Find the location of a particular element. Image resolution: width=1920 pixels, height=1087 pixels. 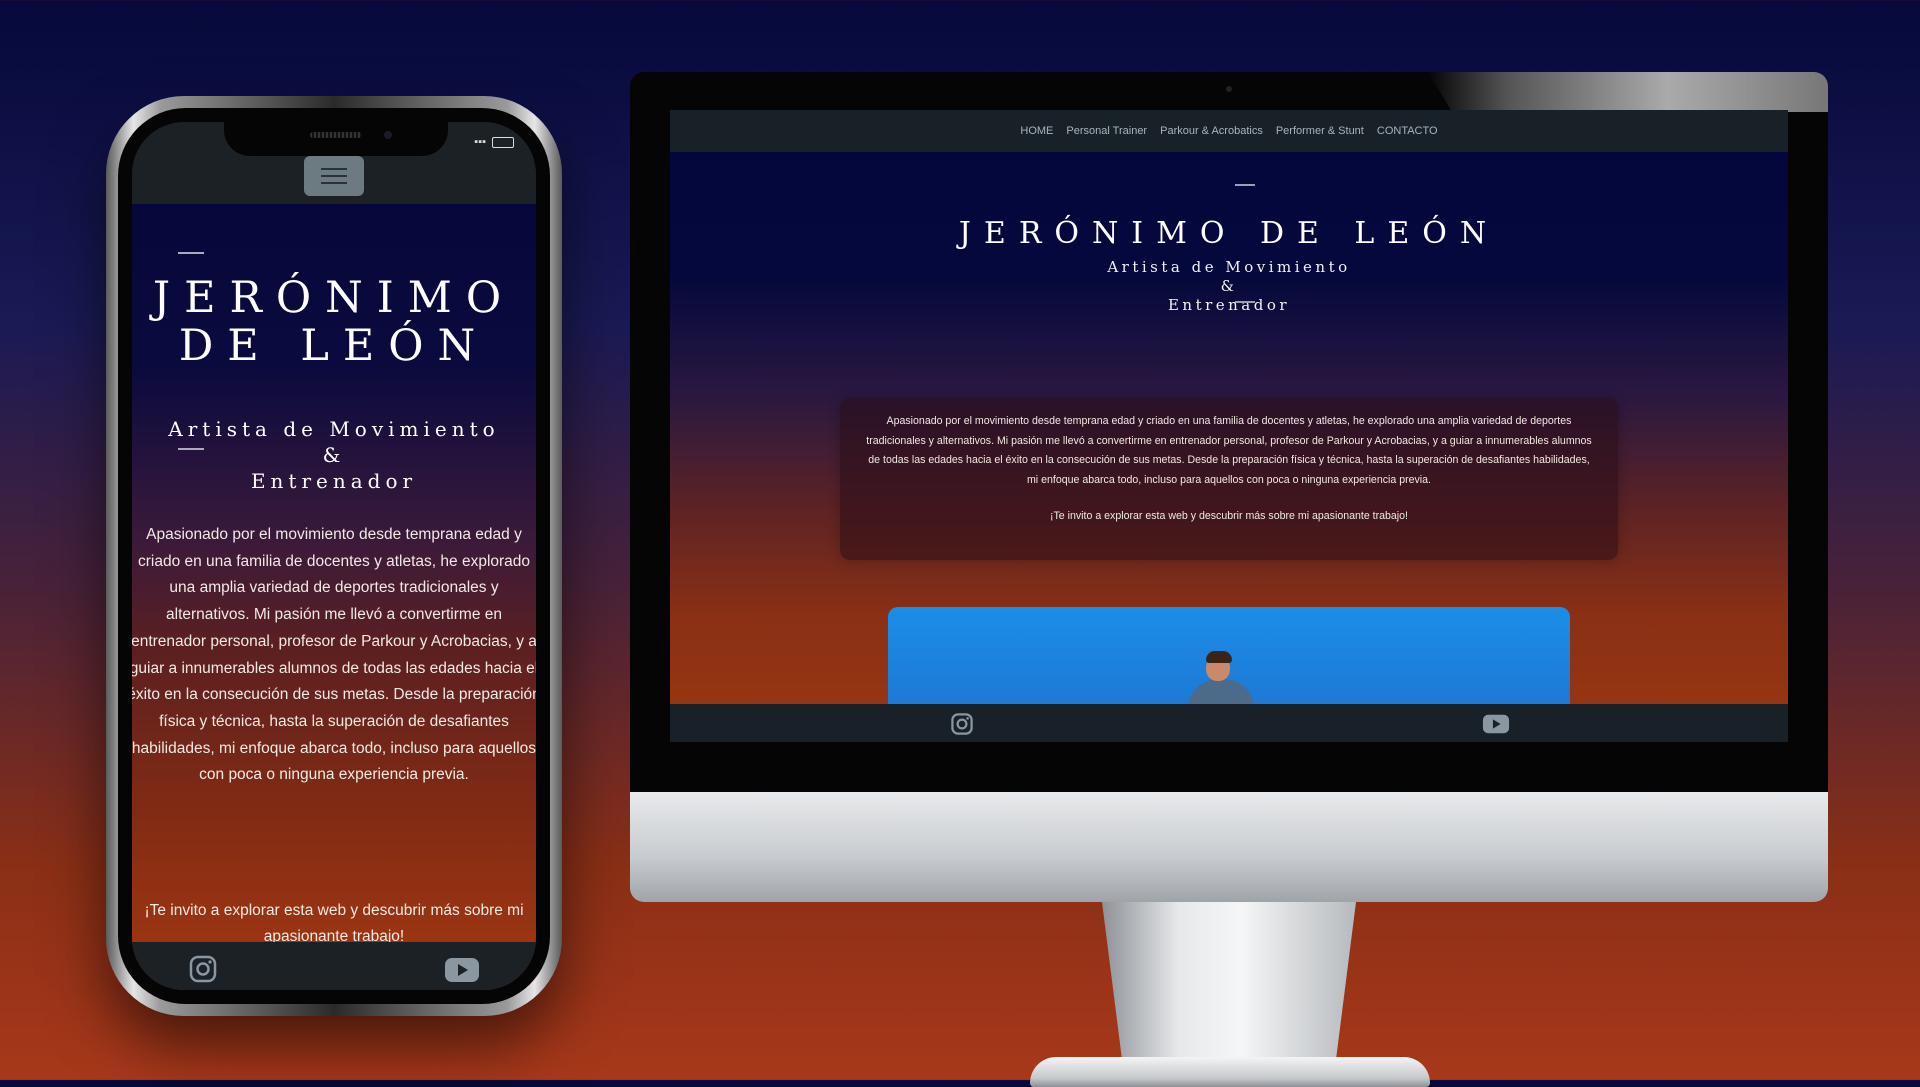

nav-personal-trainer: Personal Trainer is located at coordinates (1106, 131).